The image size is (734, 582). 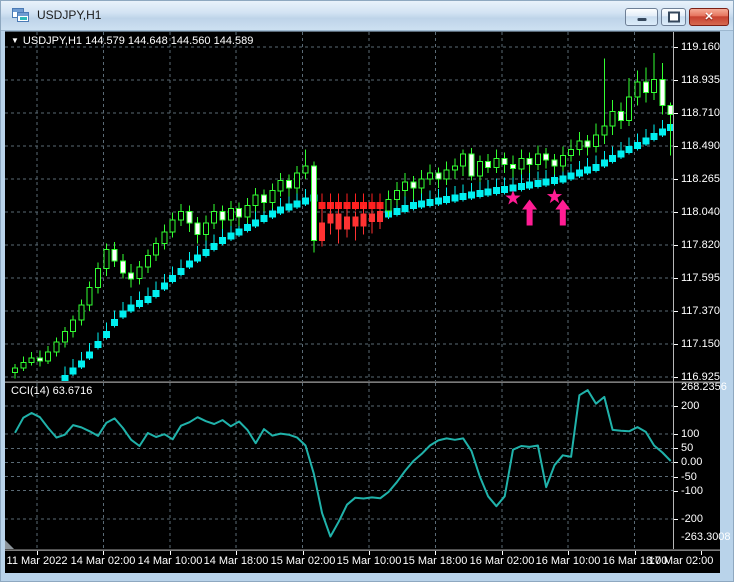 What do you see at coordinates (15, 40) in the screenshot?
I see `chevron-down-icon: ▼` at bounding box center [15, 40].